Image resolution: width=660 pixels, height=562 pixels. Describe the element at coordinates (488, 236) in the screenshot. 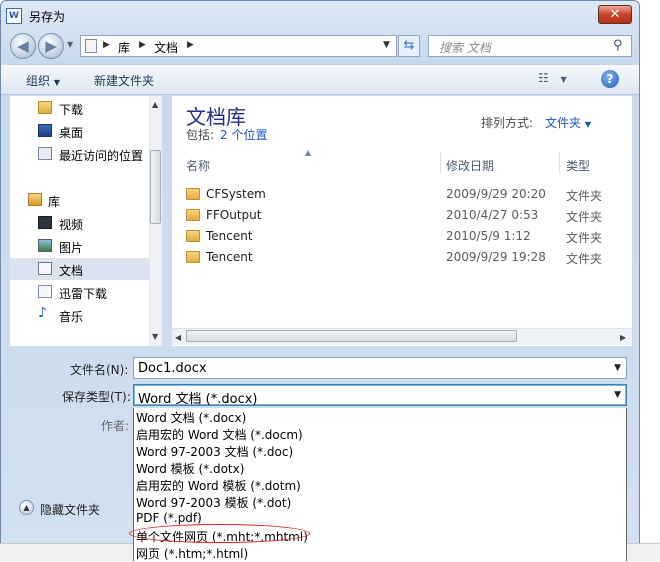

I see `file-date: 2010/5/9 1:12` at that location.